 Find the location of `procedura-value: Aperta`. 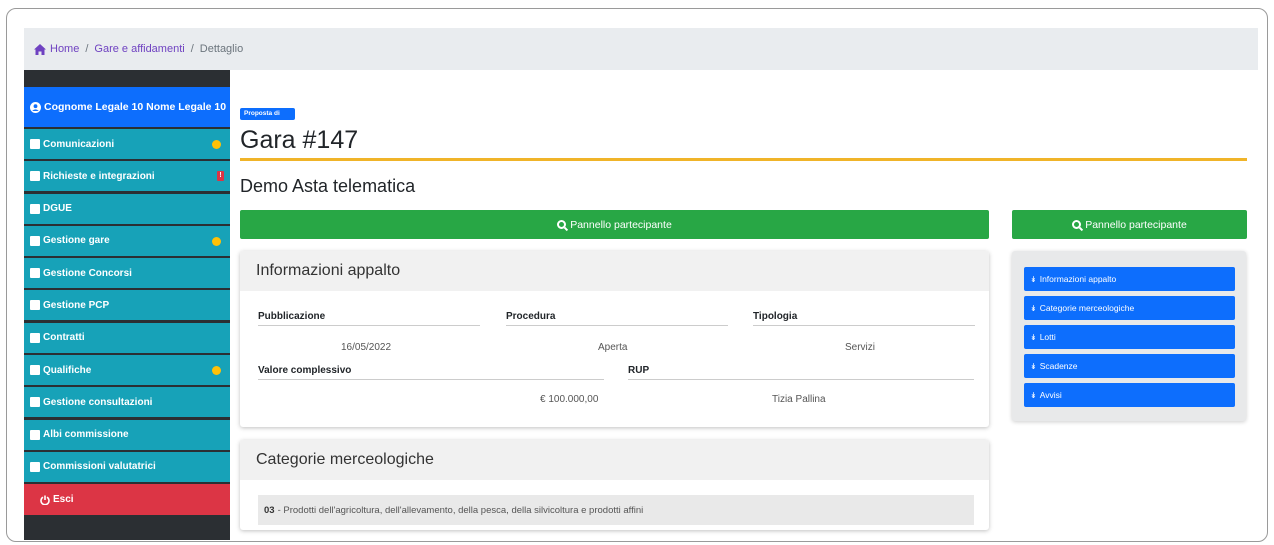

procedura-value: Aperta is located at coordinates (613, 347).